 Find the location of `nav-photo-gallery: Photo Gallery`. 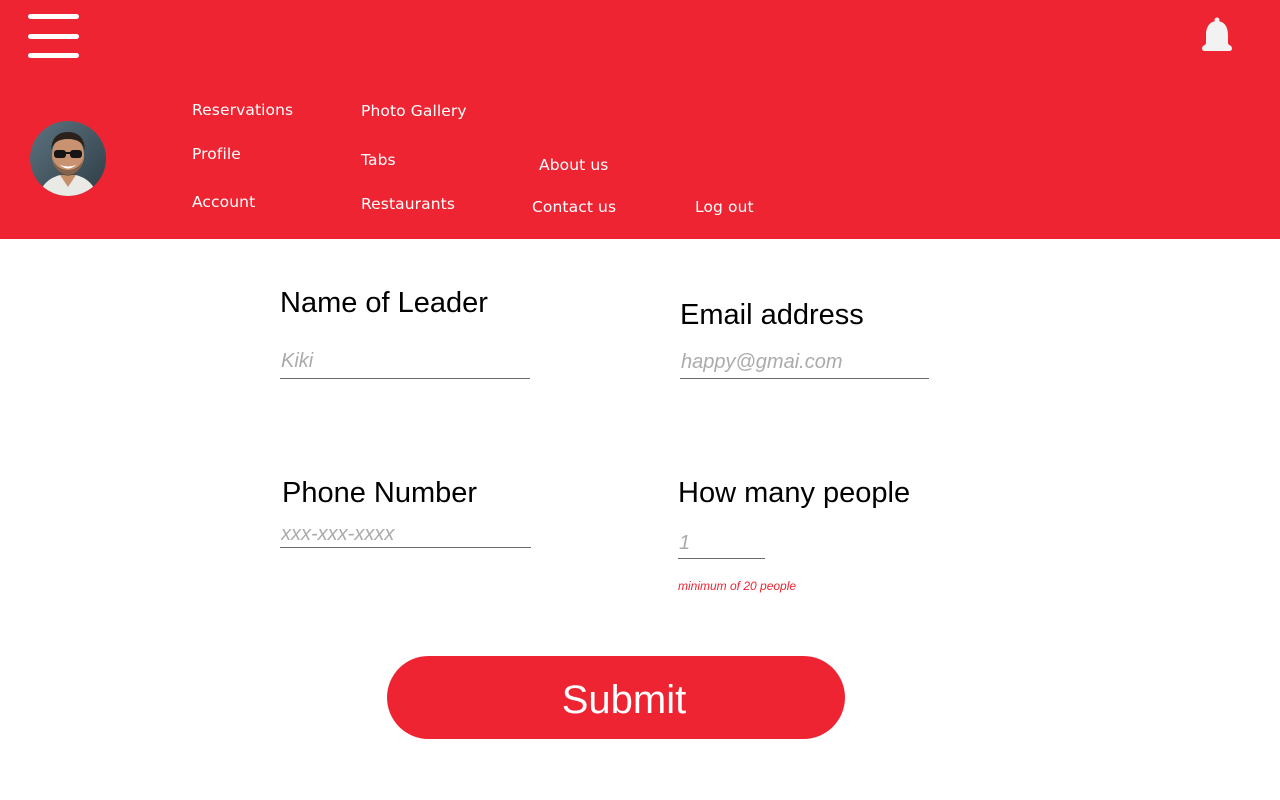

nav-photo-gallery: Photo Gallery is located at coordinates (414, 111).